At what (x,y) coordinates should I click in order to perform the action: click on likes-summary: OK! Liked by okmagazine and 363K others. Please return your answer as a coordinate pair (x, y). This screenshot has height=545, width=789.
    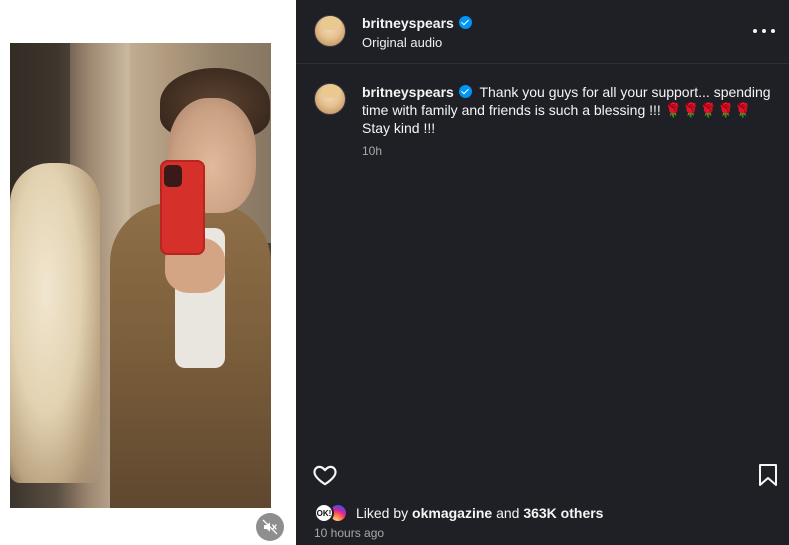
    Looking at the image, I should click on (458, 513).